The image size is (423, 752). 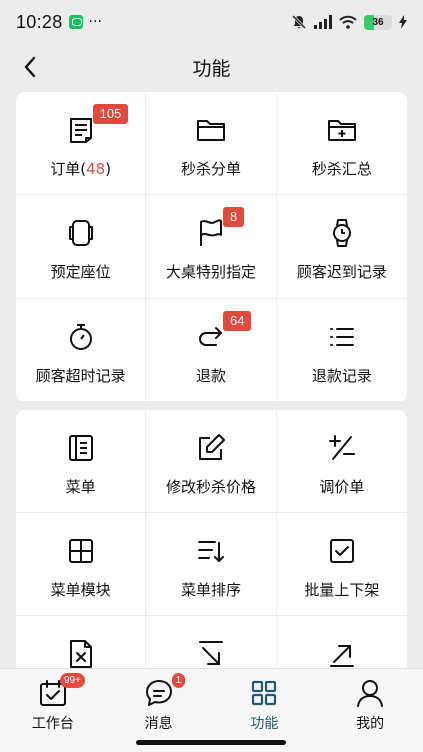 What do you see at coordinates (264, 724) in the screenshot?
I see `tab-functions-label: 功能` at bounding box center [264, 724].